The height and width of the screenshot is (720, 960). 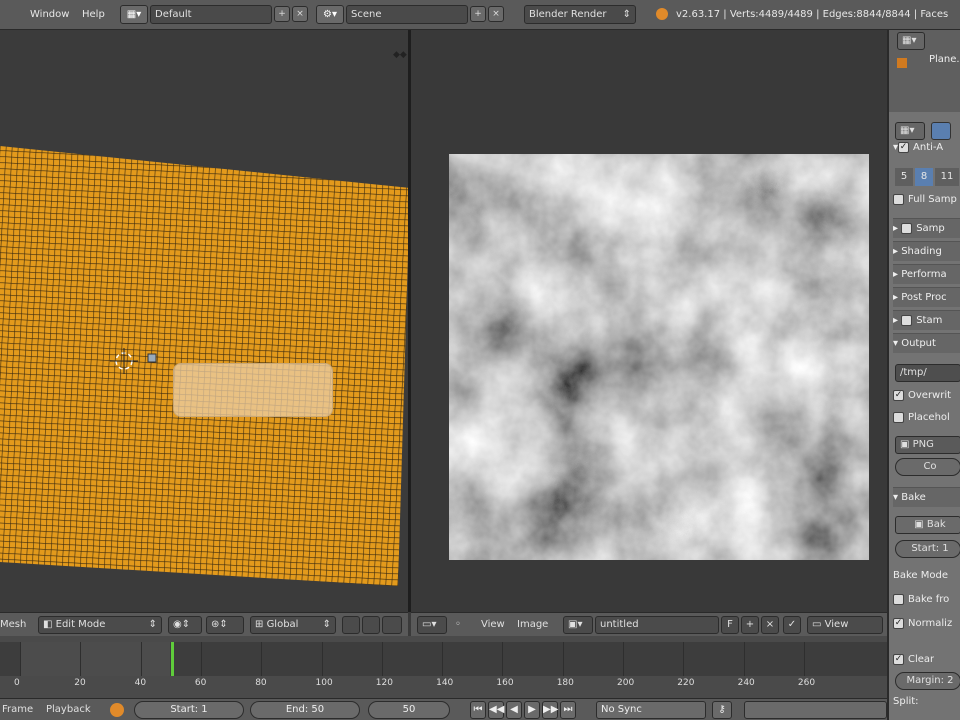 I want to click on bake-start-field: Start: 1, so click(x=927, y=549).